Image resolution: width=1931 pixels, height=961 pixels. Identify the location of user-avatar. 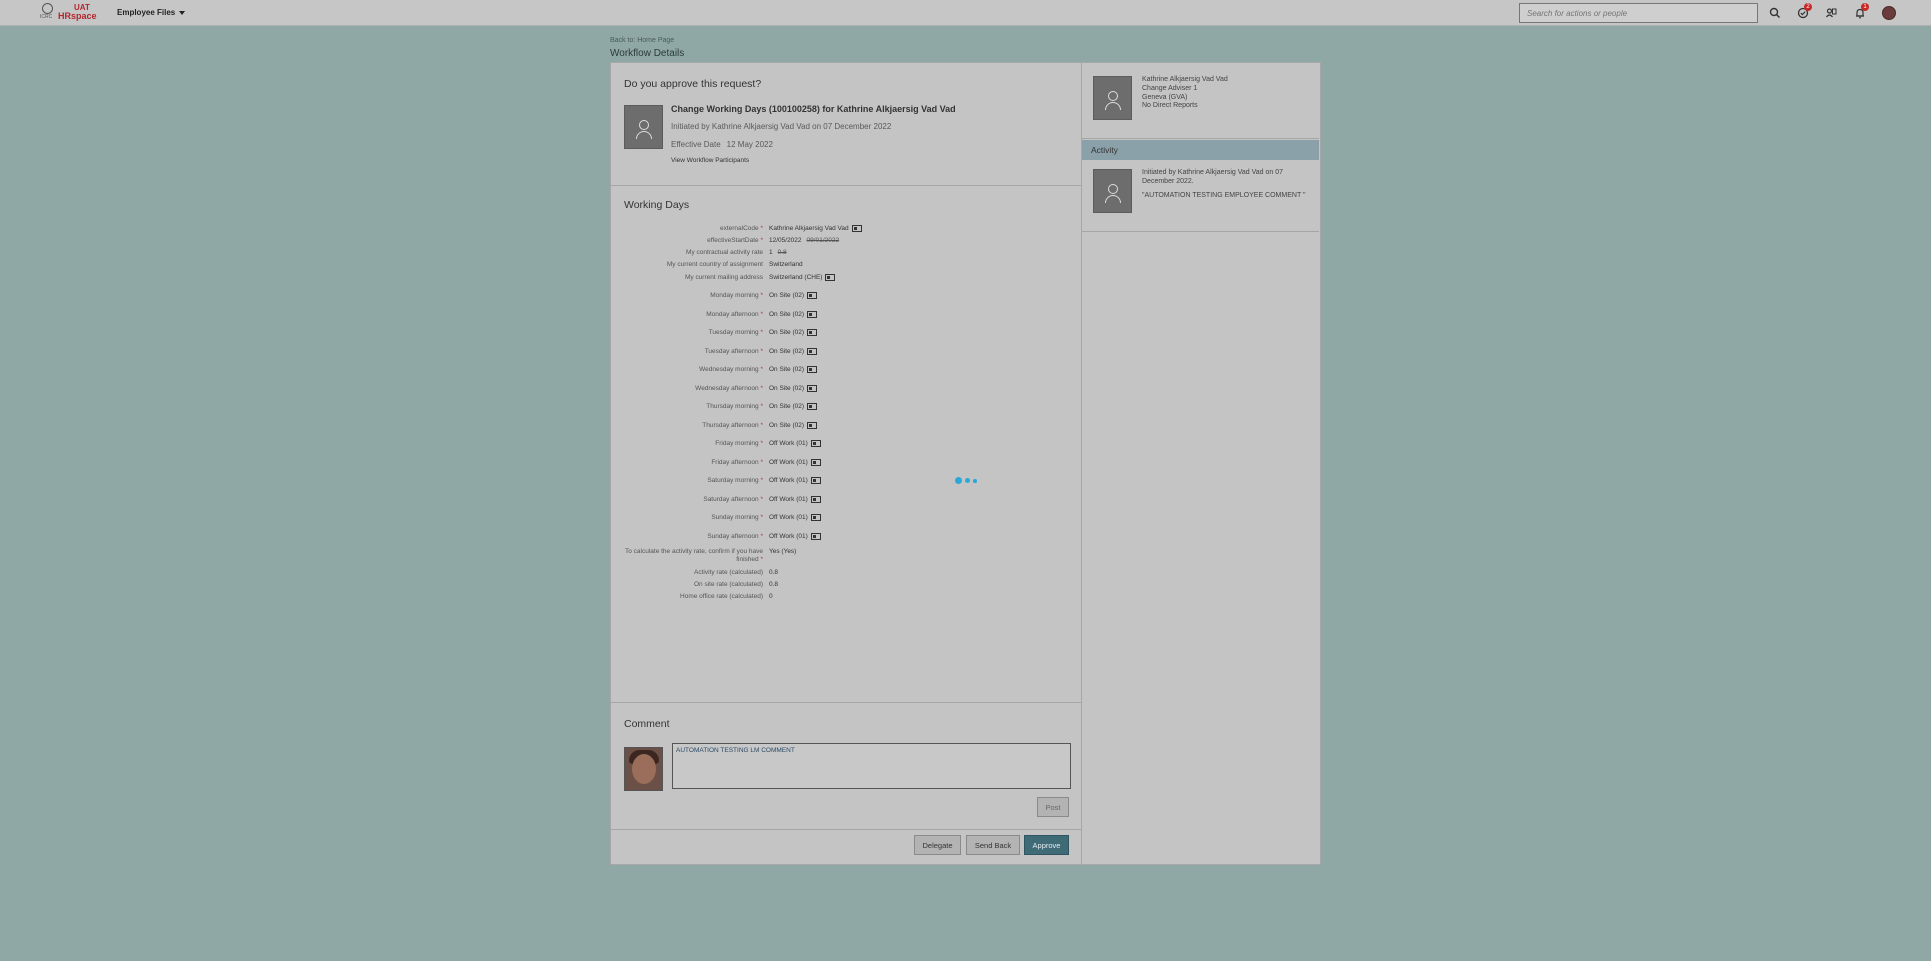
(1889, 13).